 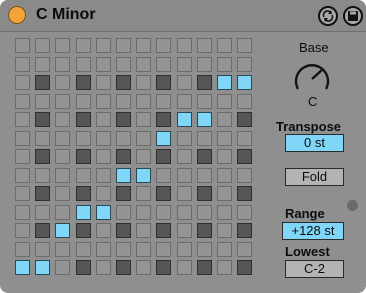 I want to click on fold-button: Fold, so click(x=314, y=177).